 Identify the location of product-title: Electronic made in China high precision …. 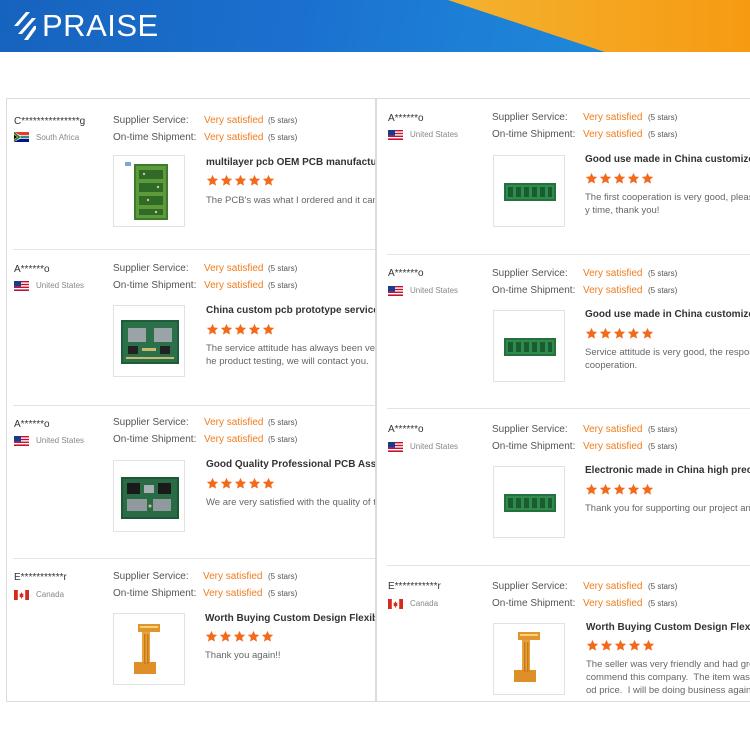
(667, 471).